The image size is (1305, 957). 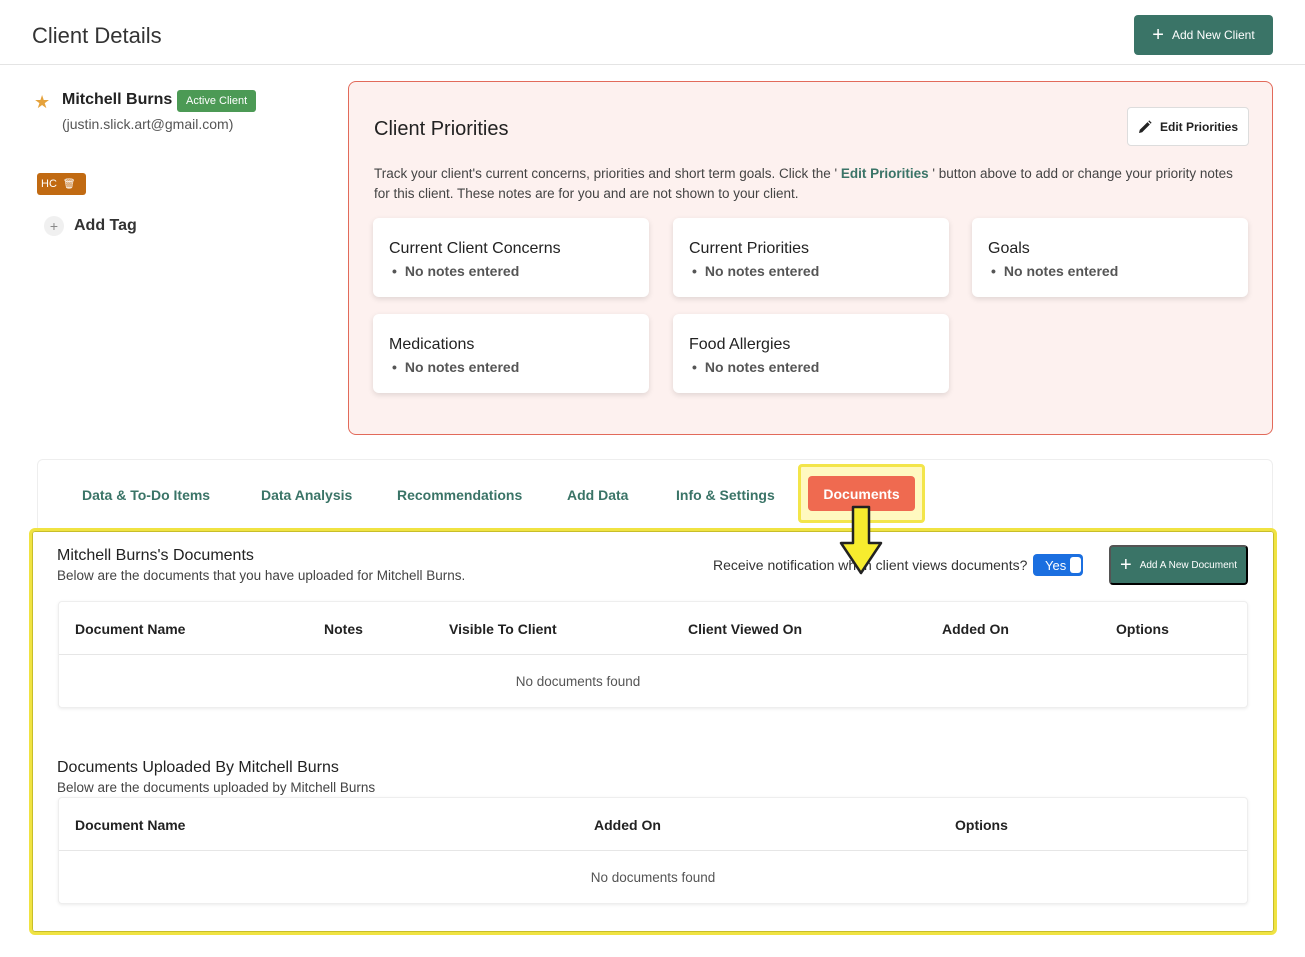 What do you see at coordinates (155, 555) in the screenshot?
I see `documents-title: Mitchell Burns's Documents` at bounding box center [155, 555].